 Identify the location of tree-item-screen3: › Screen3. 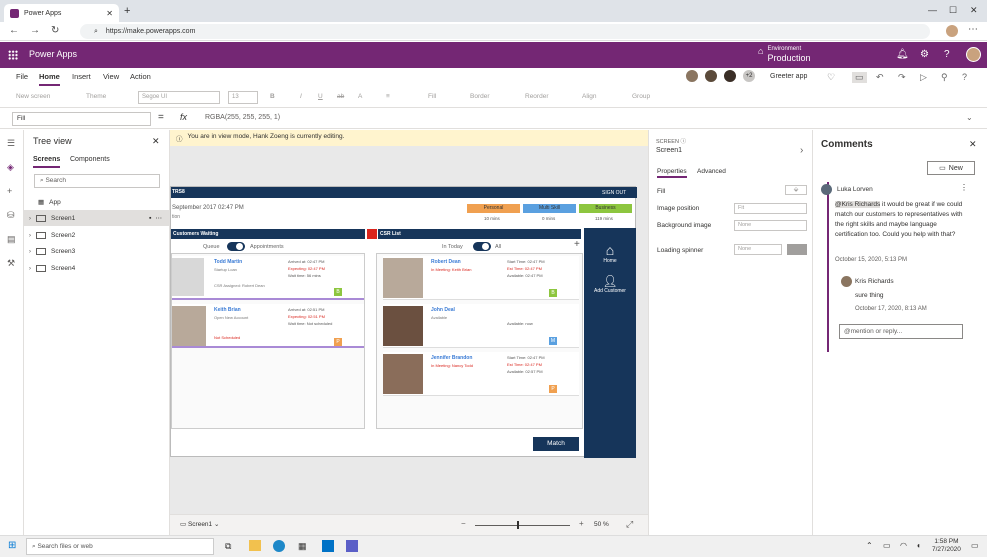
(97, 251).